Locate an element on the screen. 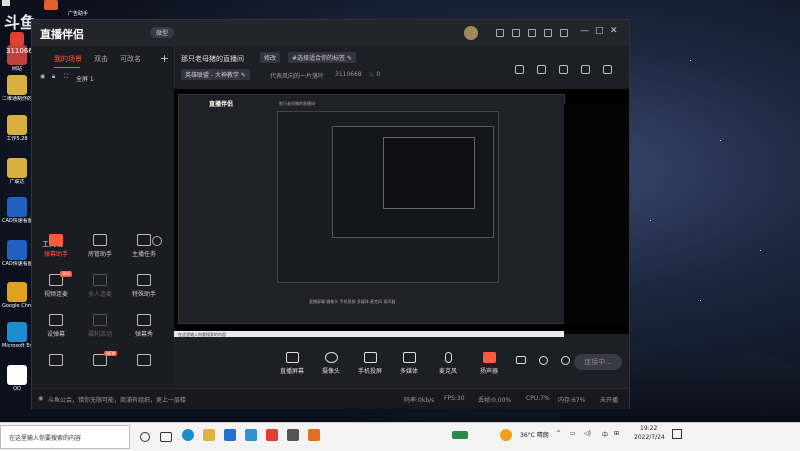 The height and width of the screenshot is (451, 800). tag-button: #选择适合你的标签 ✎ is located at coordinates (322, 57).